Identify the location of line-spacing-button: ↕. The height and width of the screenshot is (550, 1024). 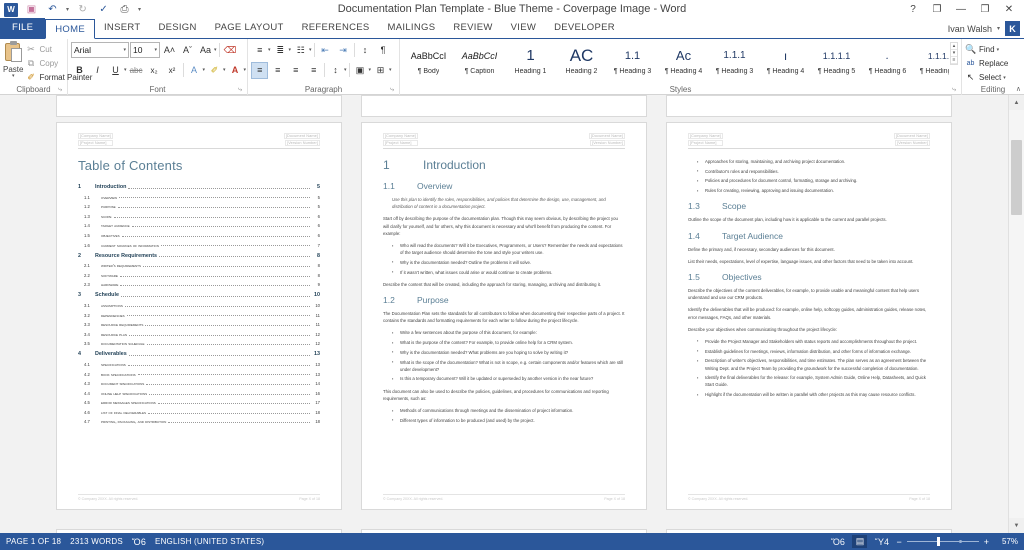
(335, 70).